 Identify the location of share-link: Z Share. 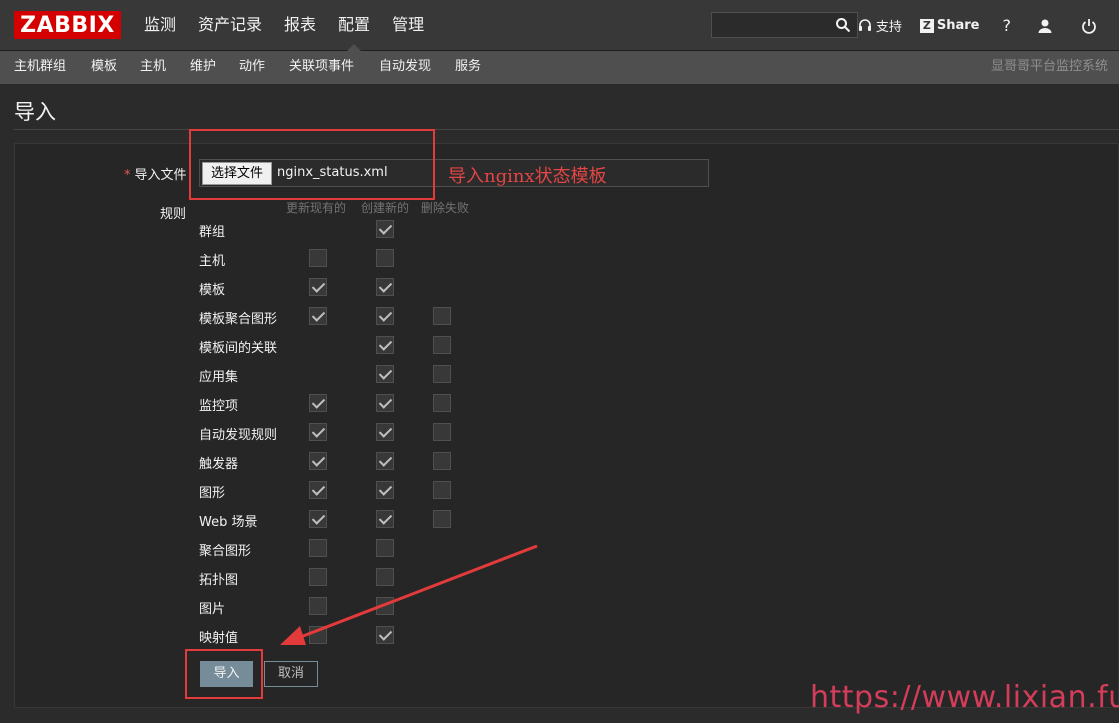
(950, 25).